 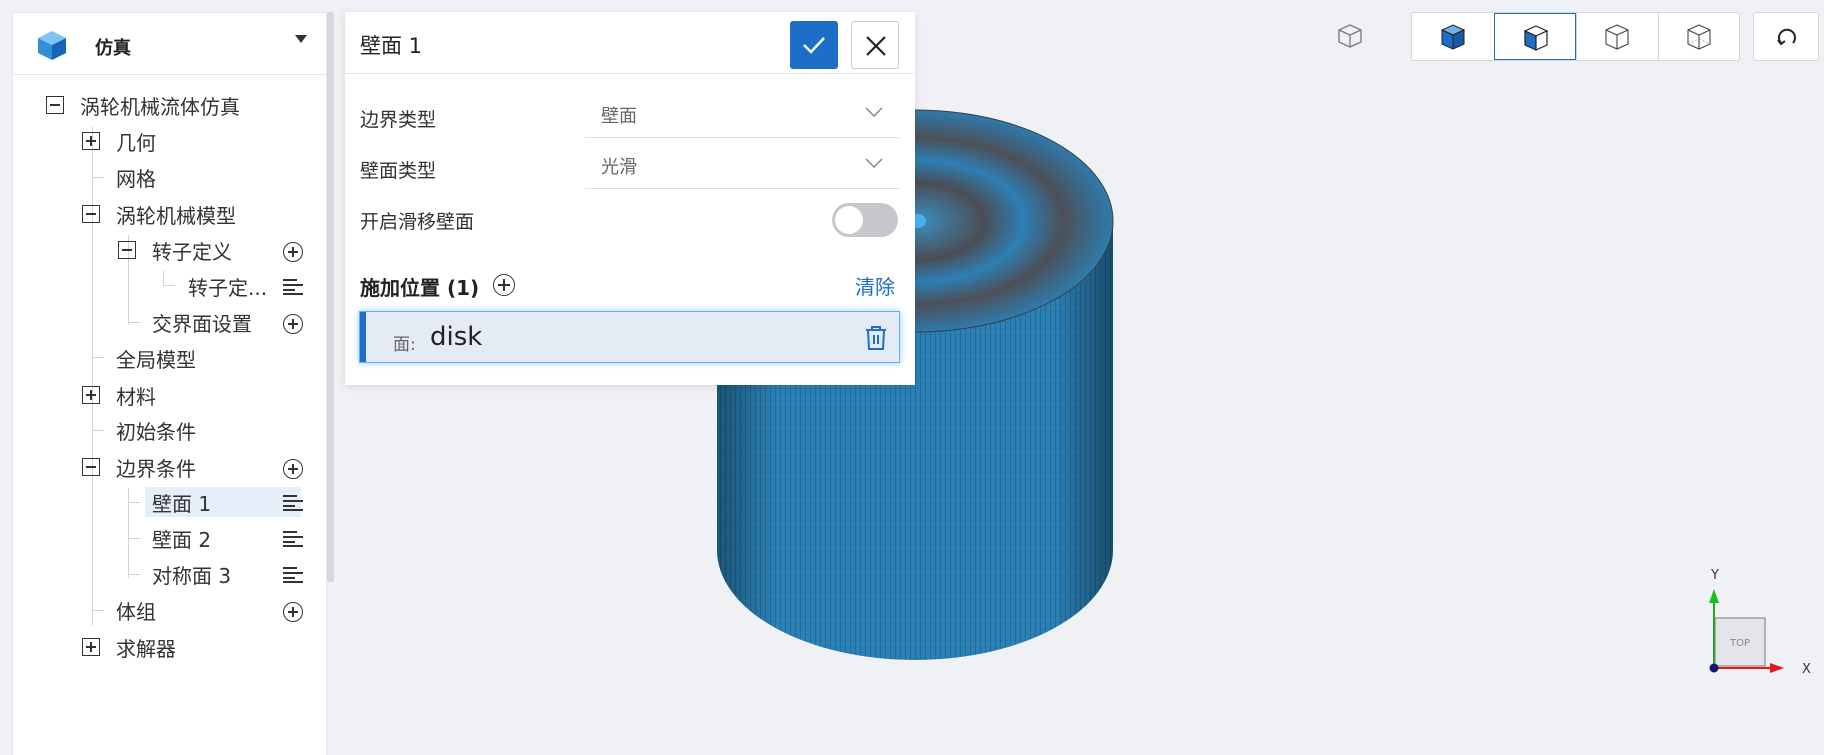 I want to click on tree-item-rotor-definition: 转子定义, so click(x=192, y=250).